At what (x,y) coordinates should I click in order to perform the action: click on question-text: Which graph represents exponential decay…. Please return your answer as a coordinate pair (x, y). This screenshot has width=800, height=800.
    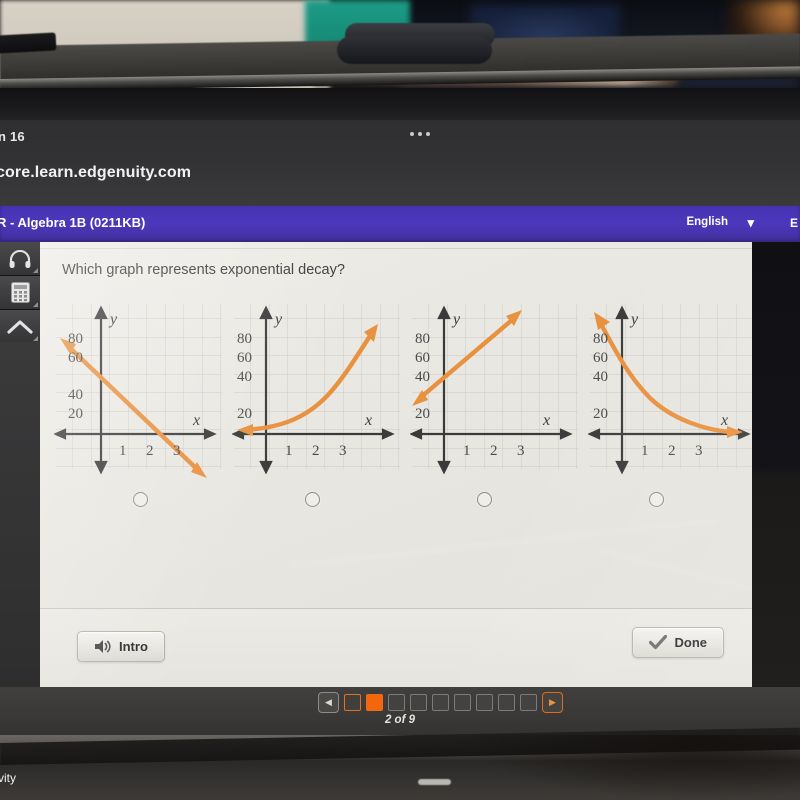
    Looking at the image, I should click on (203, 270).